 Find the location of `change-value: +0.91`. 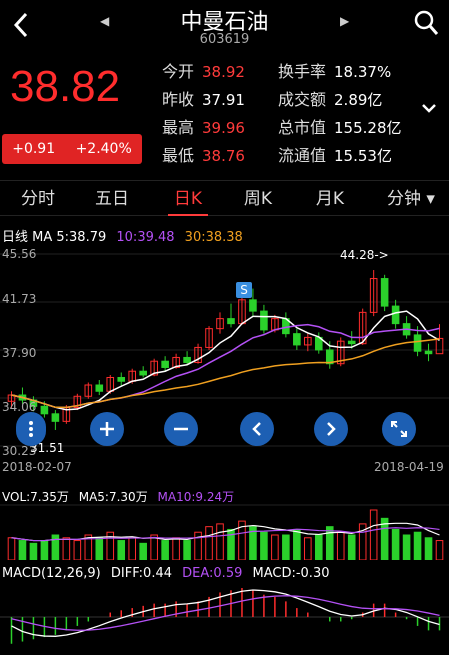

change-value: +0.91 is located at coordinates (34, 149).